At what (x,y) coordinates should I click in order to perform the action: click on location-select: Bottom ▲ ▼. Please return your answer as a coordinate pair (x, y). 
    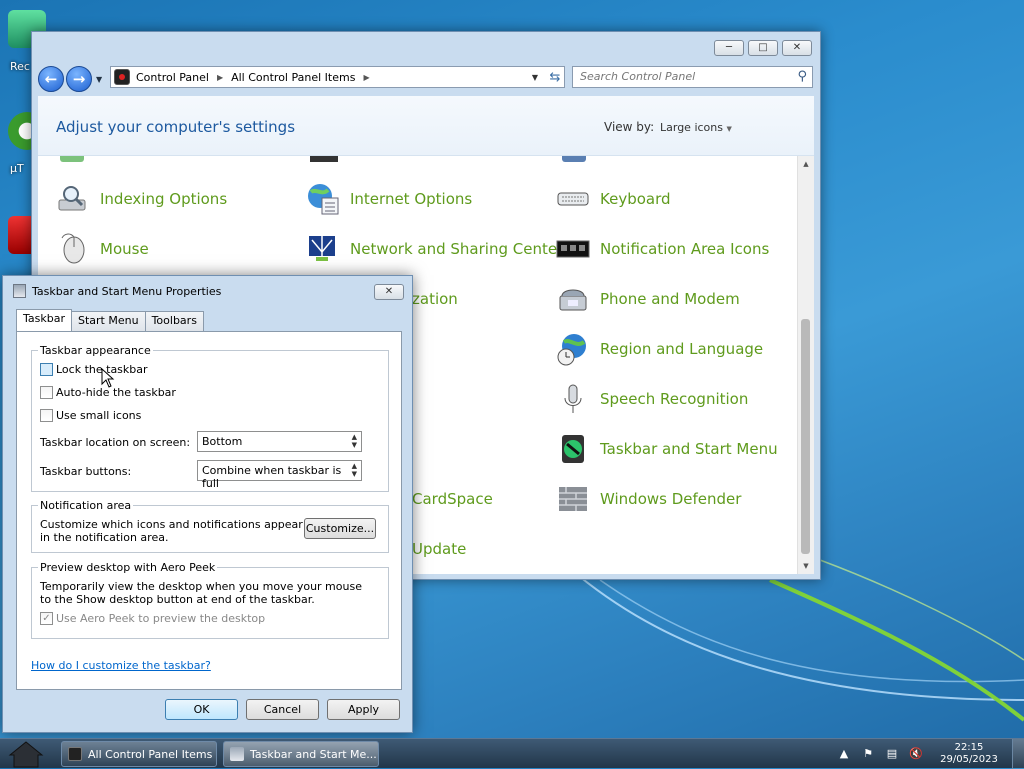
    Looking at the image, I should click on (279, 441).